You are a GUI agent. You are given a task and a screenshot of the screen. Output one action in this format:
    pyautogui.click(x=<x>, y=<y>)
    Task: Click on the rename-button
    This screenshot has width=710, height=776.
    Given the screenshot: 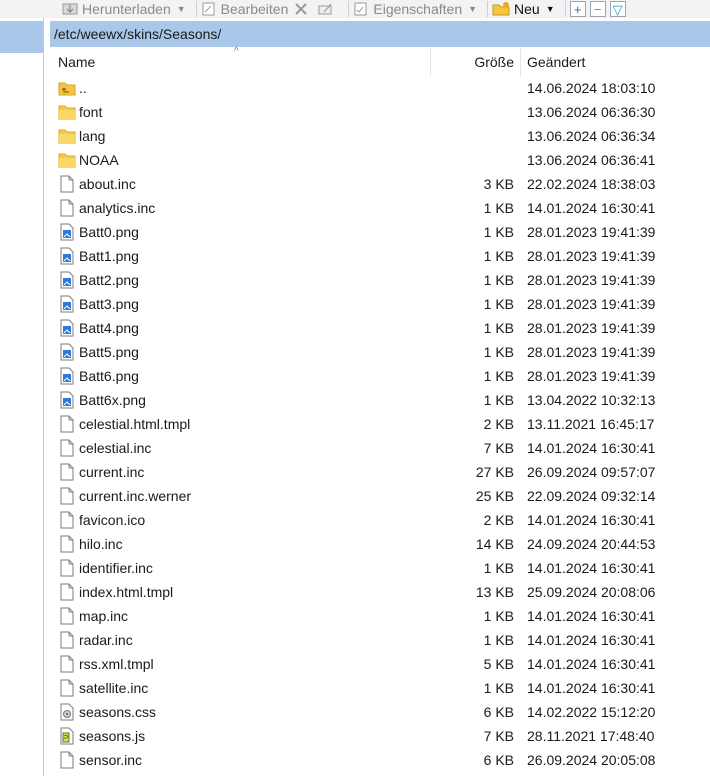 What is the action you would take?
    pyautogui.click(x=328, y=9)
    